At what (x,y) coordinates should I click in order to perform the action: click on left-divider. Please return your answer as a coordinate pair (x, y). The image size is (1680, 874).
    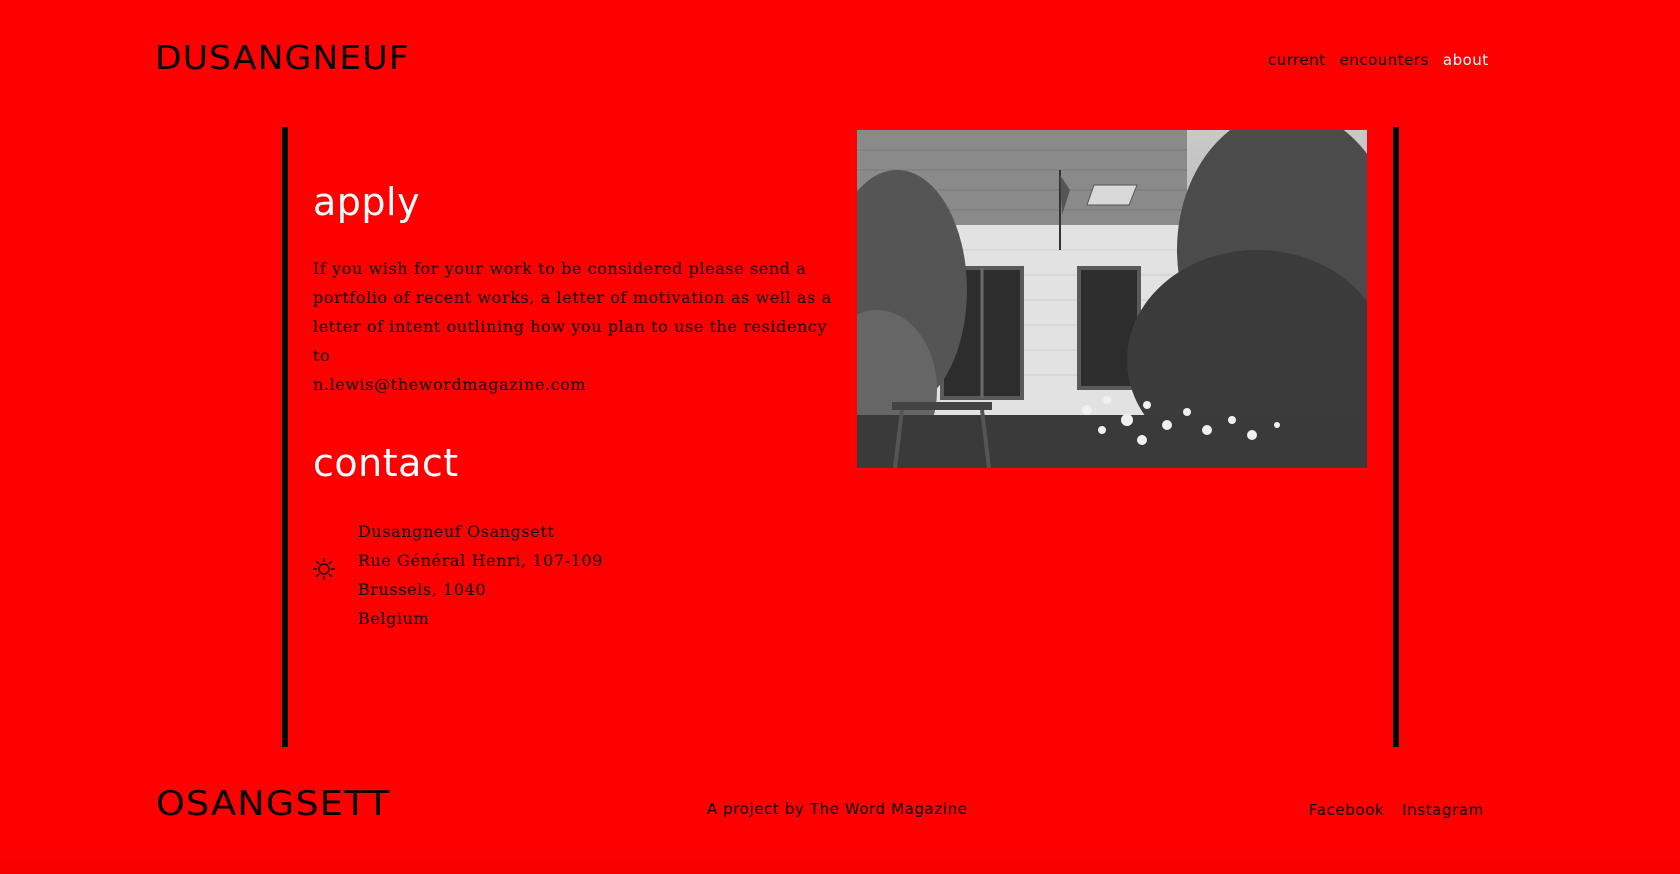
    Looking at the image, I should click on (285, 437).